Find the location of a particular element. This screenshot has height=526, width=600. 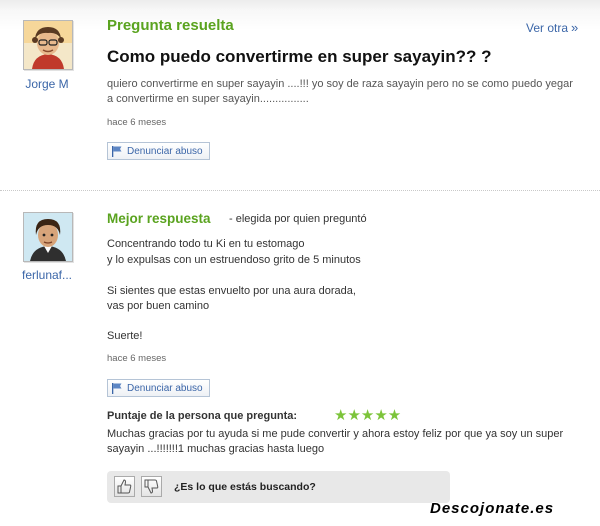

thumbs-up-icon is located at coordinates (124, 486).